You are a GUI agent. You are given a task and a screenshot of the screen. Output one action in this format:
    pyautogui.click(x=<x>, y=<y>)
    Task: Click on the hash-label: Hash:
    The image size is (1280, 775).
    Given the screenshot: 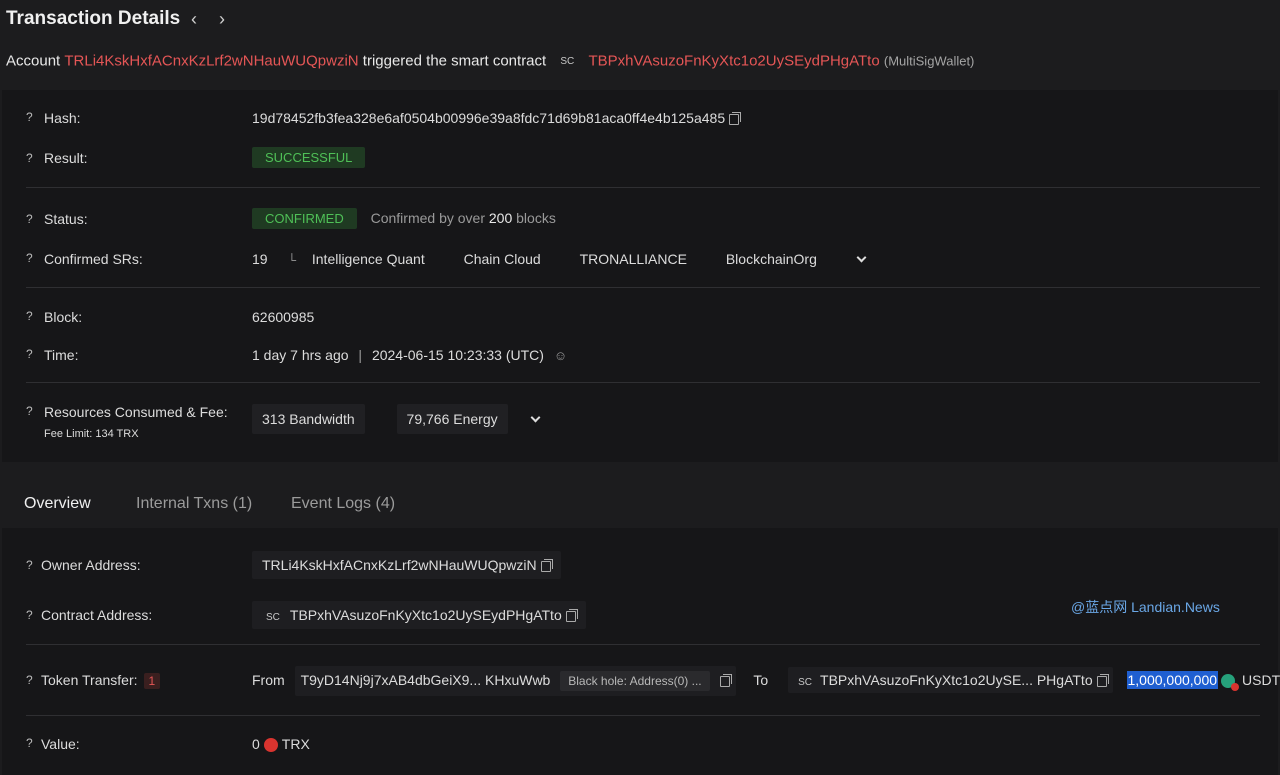 What is the action you would take?
    pyautogui.click(x=62, y=118)
    